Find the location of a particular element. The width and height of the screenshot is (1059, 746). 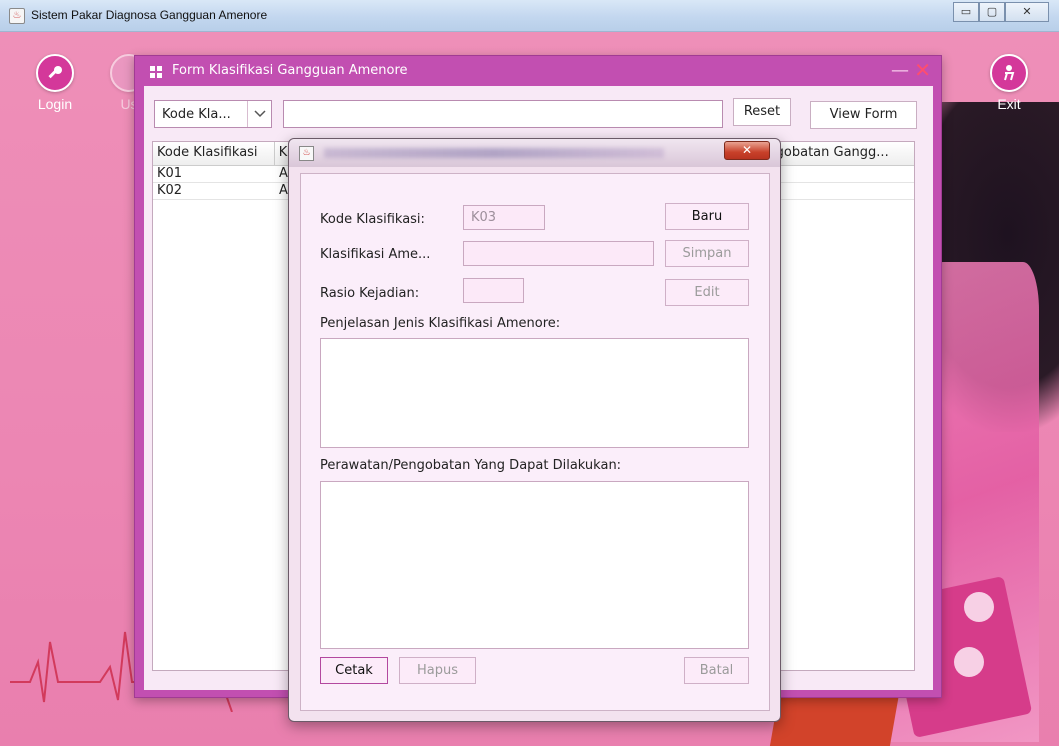

dialog-close-button: ✕ is located at coordinates (747, 150).